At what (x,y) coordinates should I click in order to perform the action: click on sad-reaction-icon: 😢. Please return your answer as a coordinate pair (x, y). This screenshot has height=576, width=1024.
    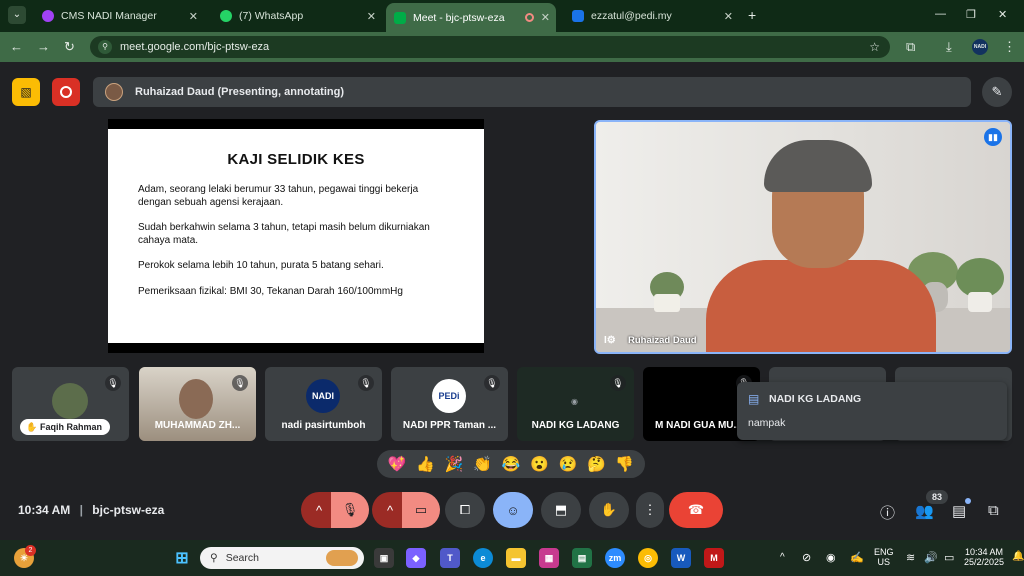
    Looking at the image, I should click on (568, 464).